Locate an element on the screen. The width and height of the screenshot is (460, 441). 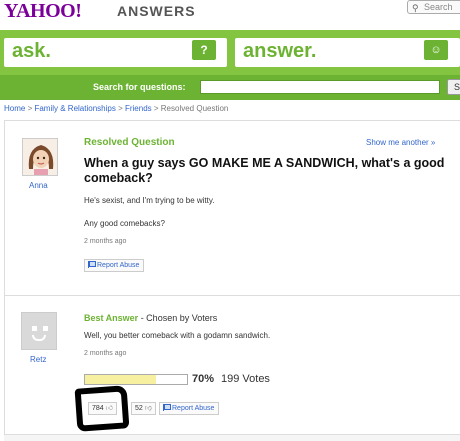
asker-name: Anna is located at coordinates (38, 185).